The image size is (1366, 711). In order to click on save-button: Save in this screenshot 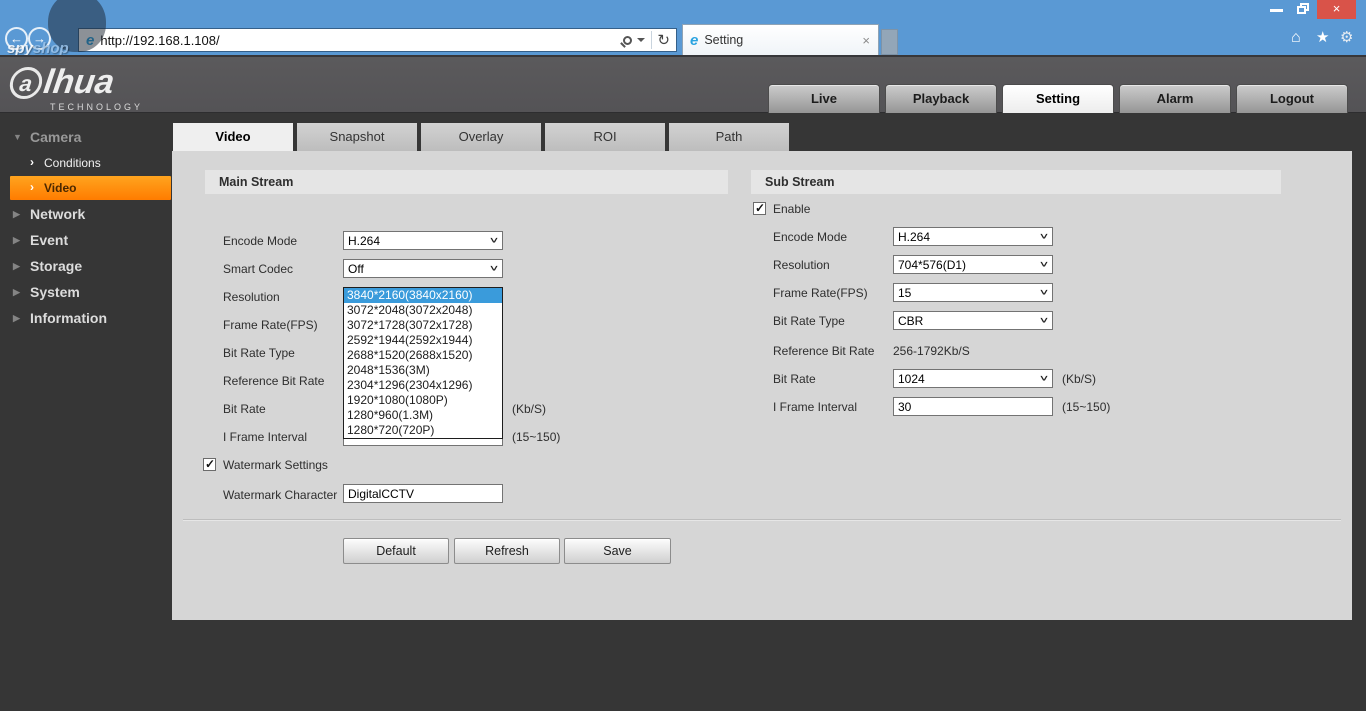, I will do `click(617, 551)`.